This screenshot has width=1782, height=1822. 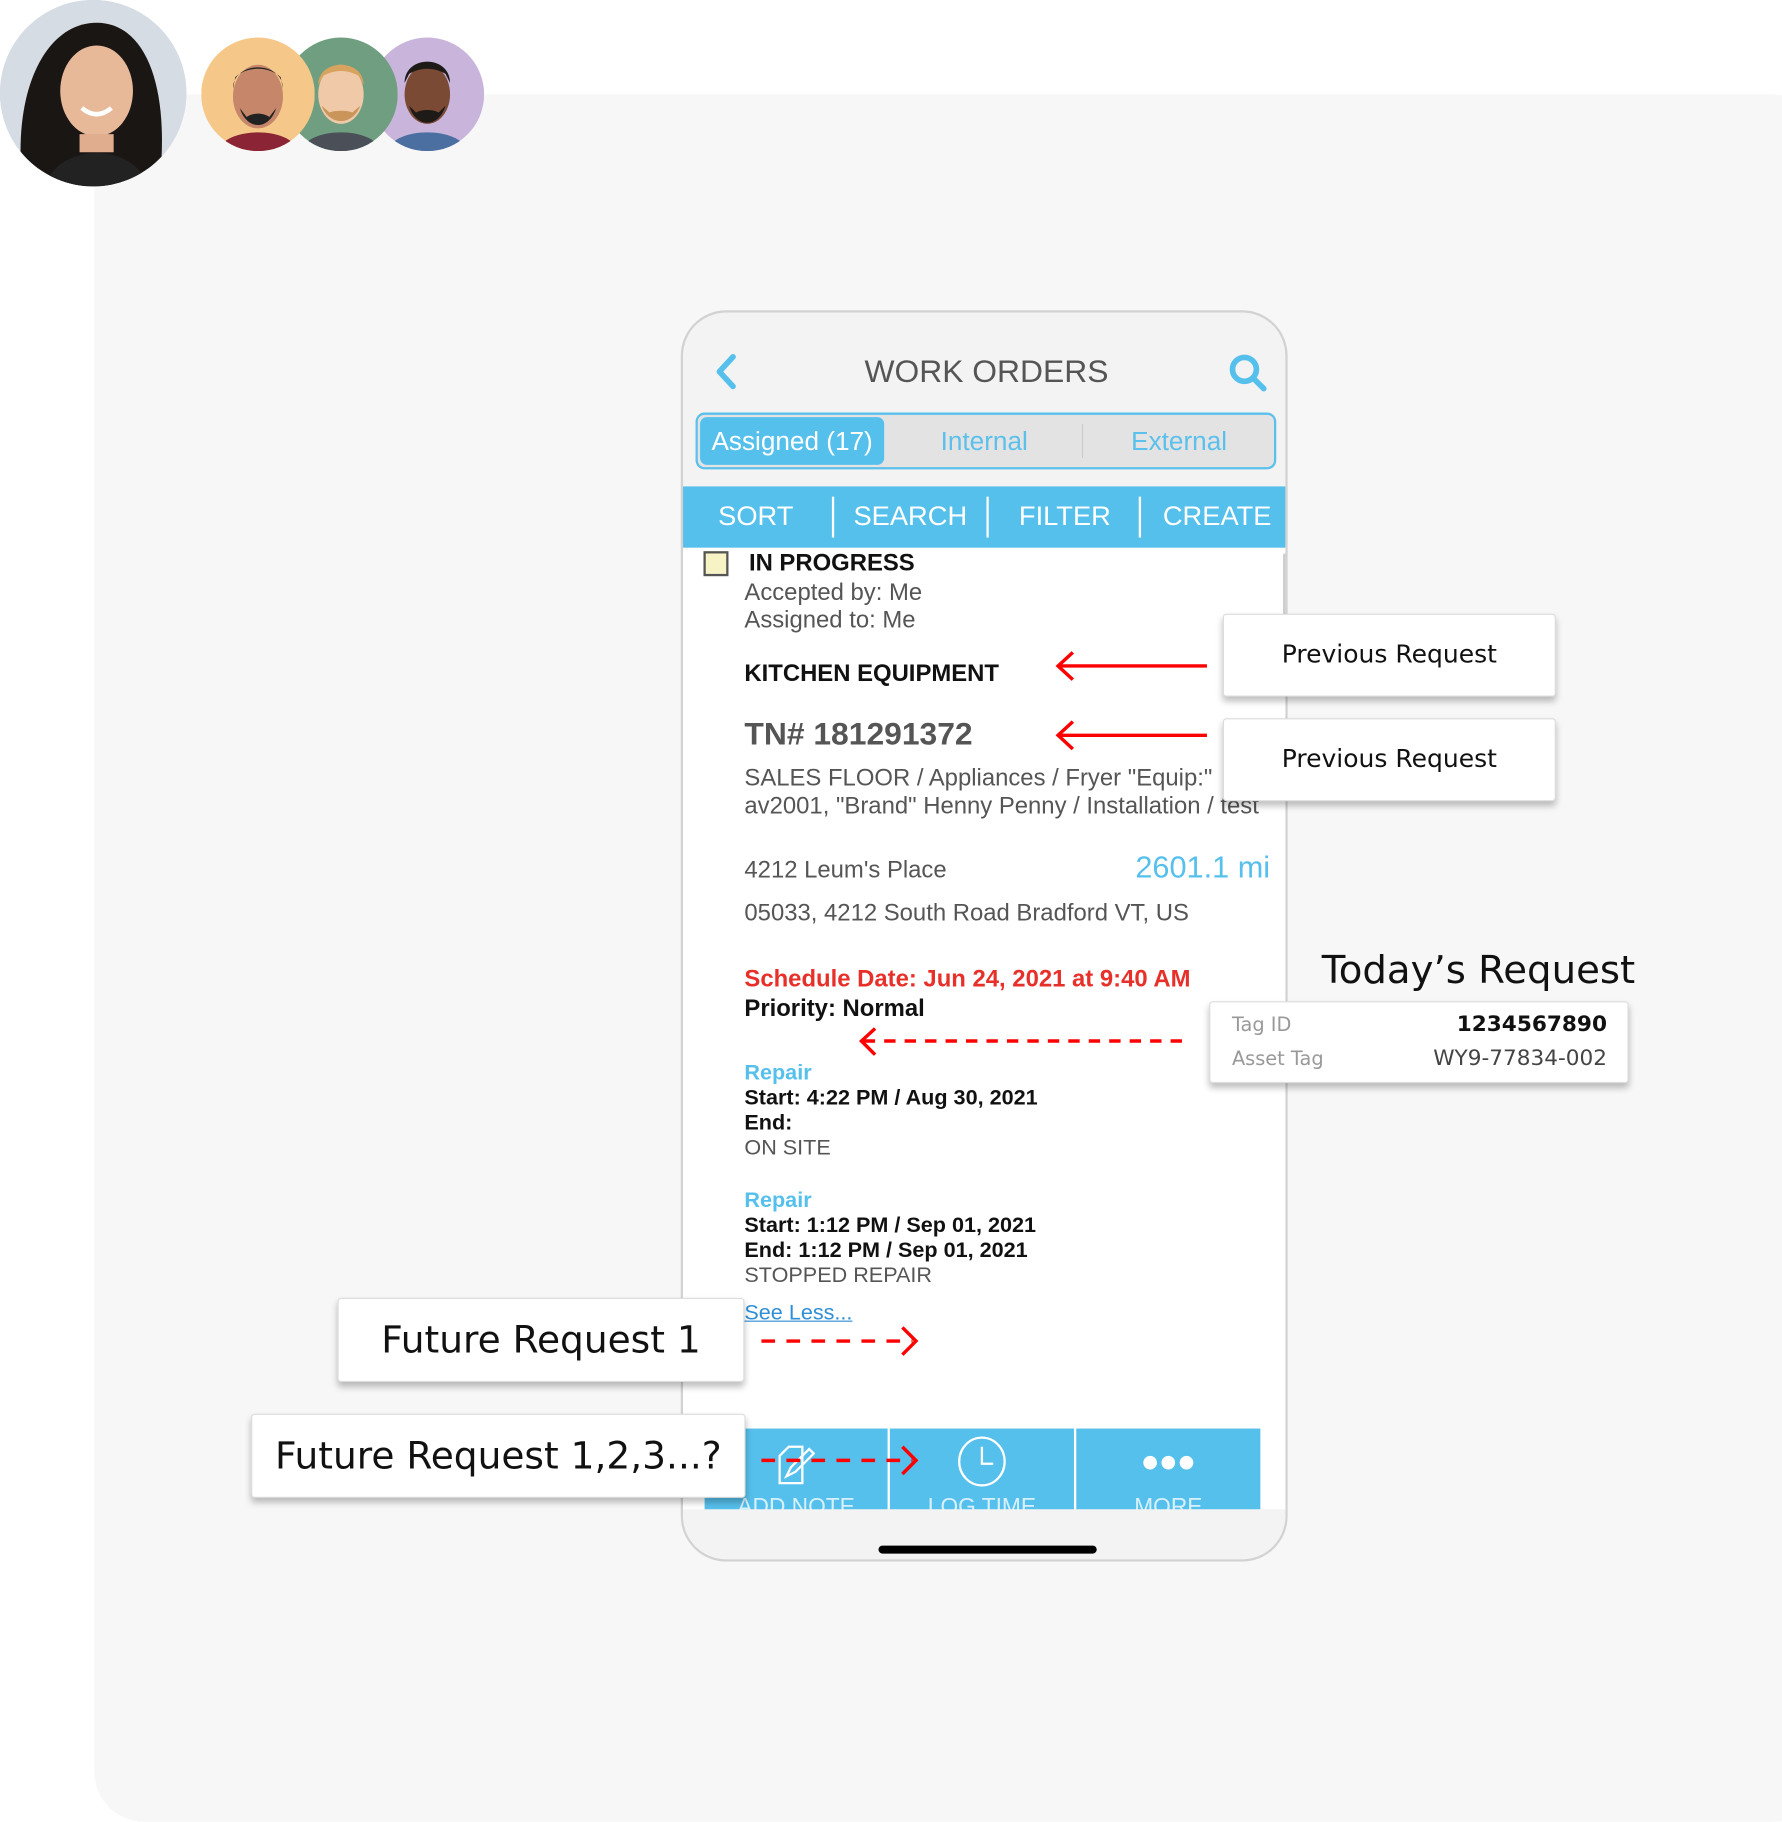 What do you see at coordinates (498, 1455) in the screenshot?
I see `callout-future-requests: Future Request 1,2,3...?` at bounding box center [498, 1455].